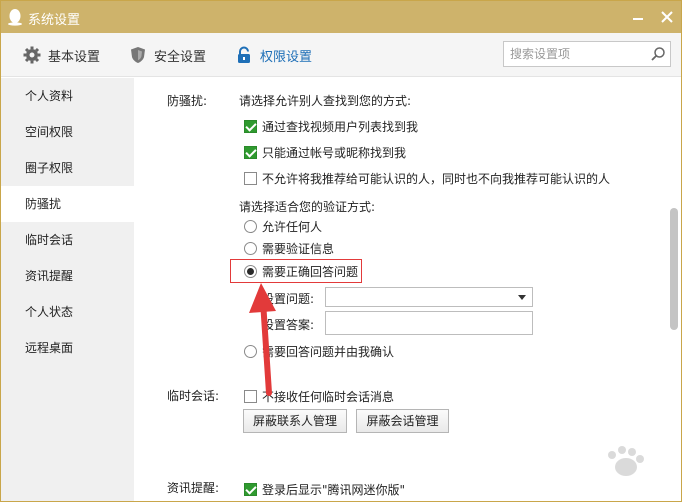  What do you see at coordinates (67, 276) in the screenshot?
I see `sidebar-item-news-reminder: 资讯提醒` at bounding box center [67, 276].